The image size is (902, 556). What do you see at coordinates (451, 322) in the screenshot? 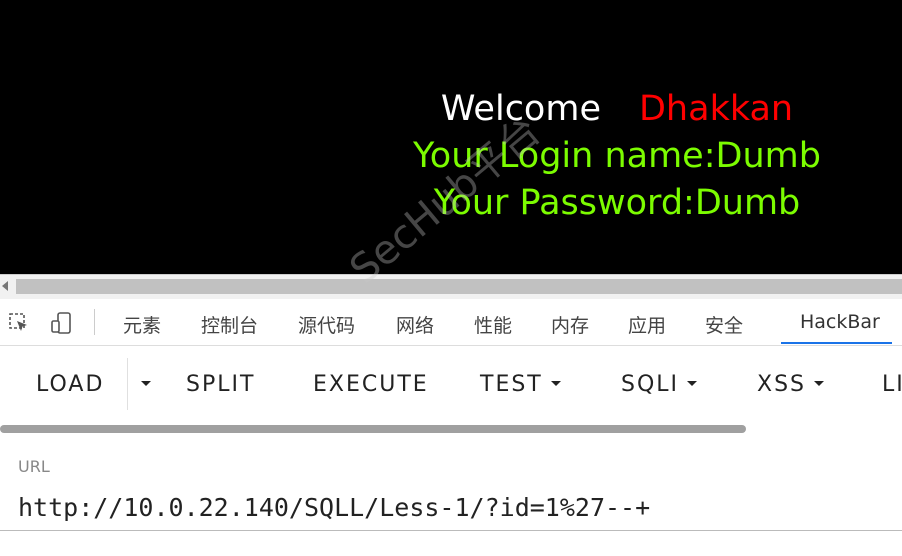
I see `devtools-tab-bar: 元素 控制台 源代码 网络 性能 内存 应用 安全 HackBar` at bounding box center [451, 322].